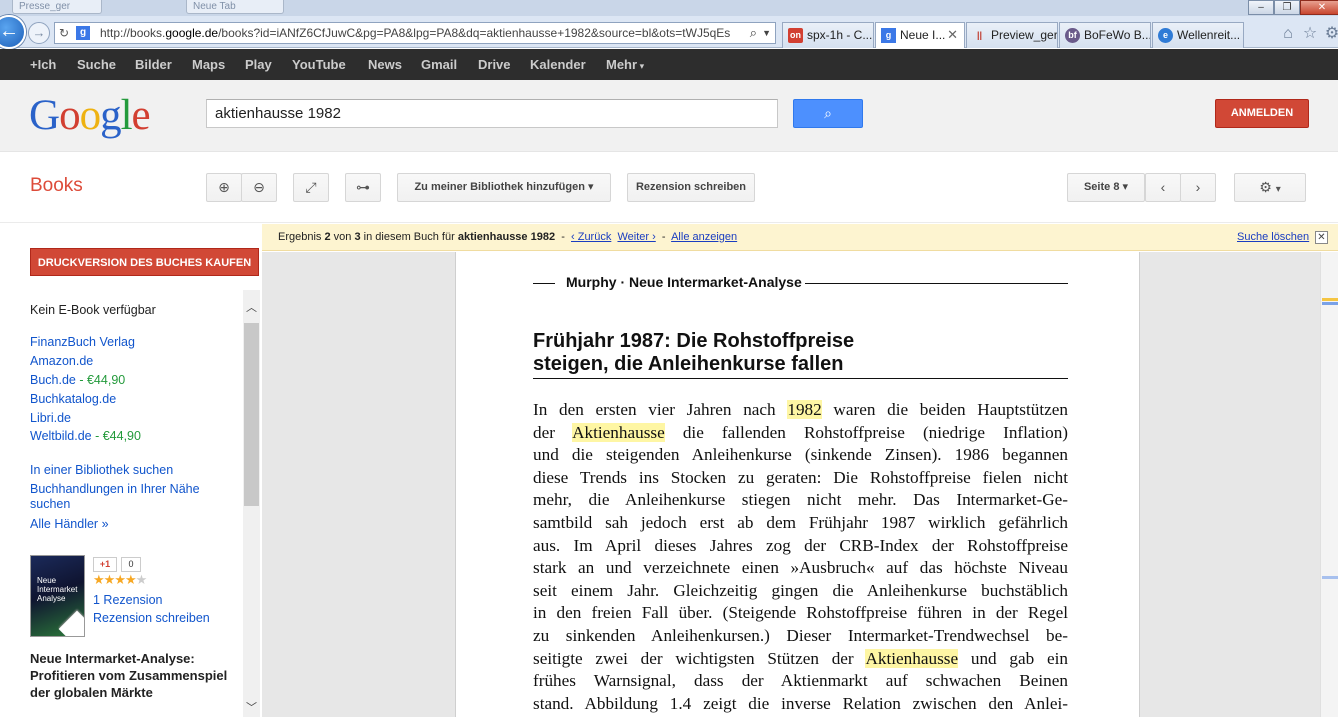  I want to click on add-to-library-button: Zu meiner Bibliothek hinzufügen ▾, so click(504, 187).